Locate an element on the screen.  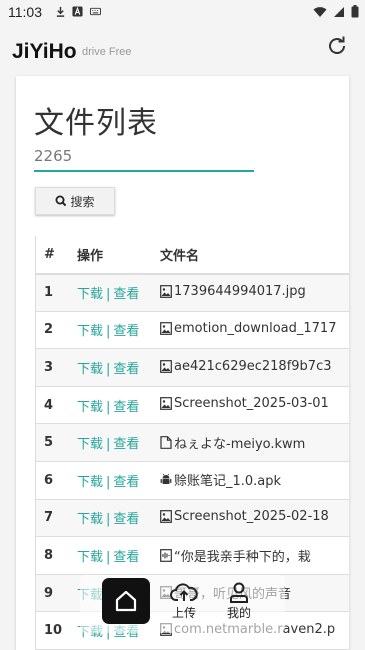
search-input is located at coordinates (144, 157).